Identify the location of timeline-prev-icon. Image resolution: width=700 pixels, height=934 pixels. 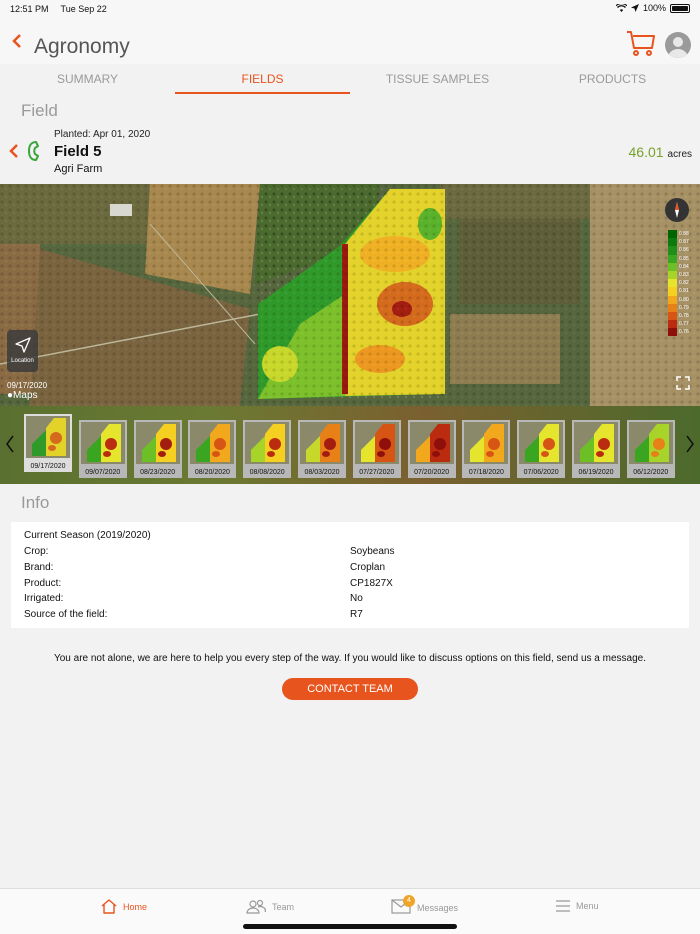
(10, 444).